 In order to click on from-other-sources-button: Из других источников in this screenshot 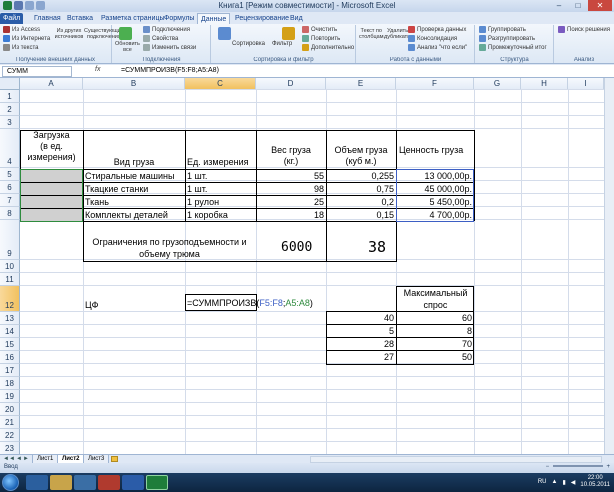, I will do `click(69, 34)`.